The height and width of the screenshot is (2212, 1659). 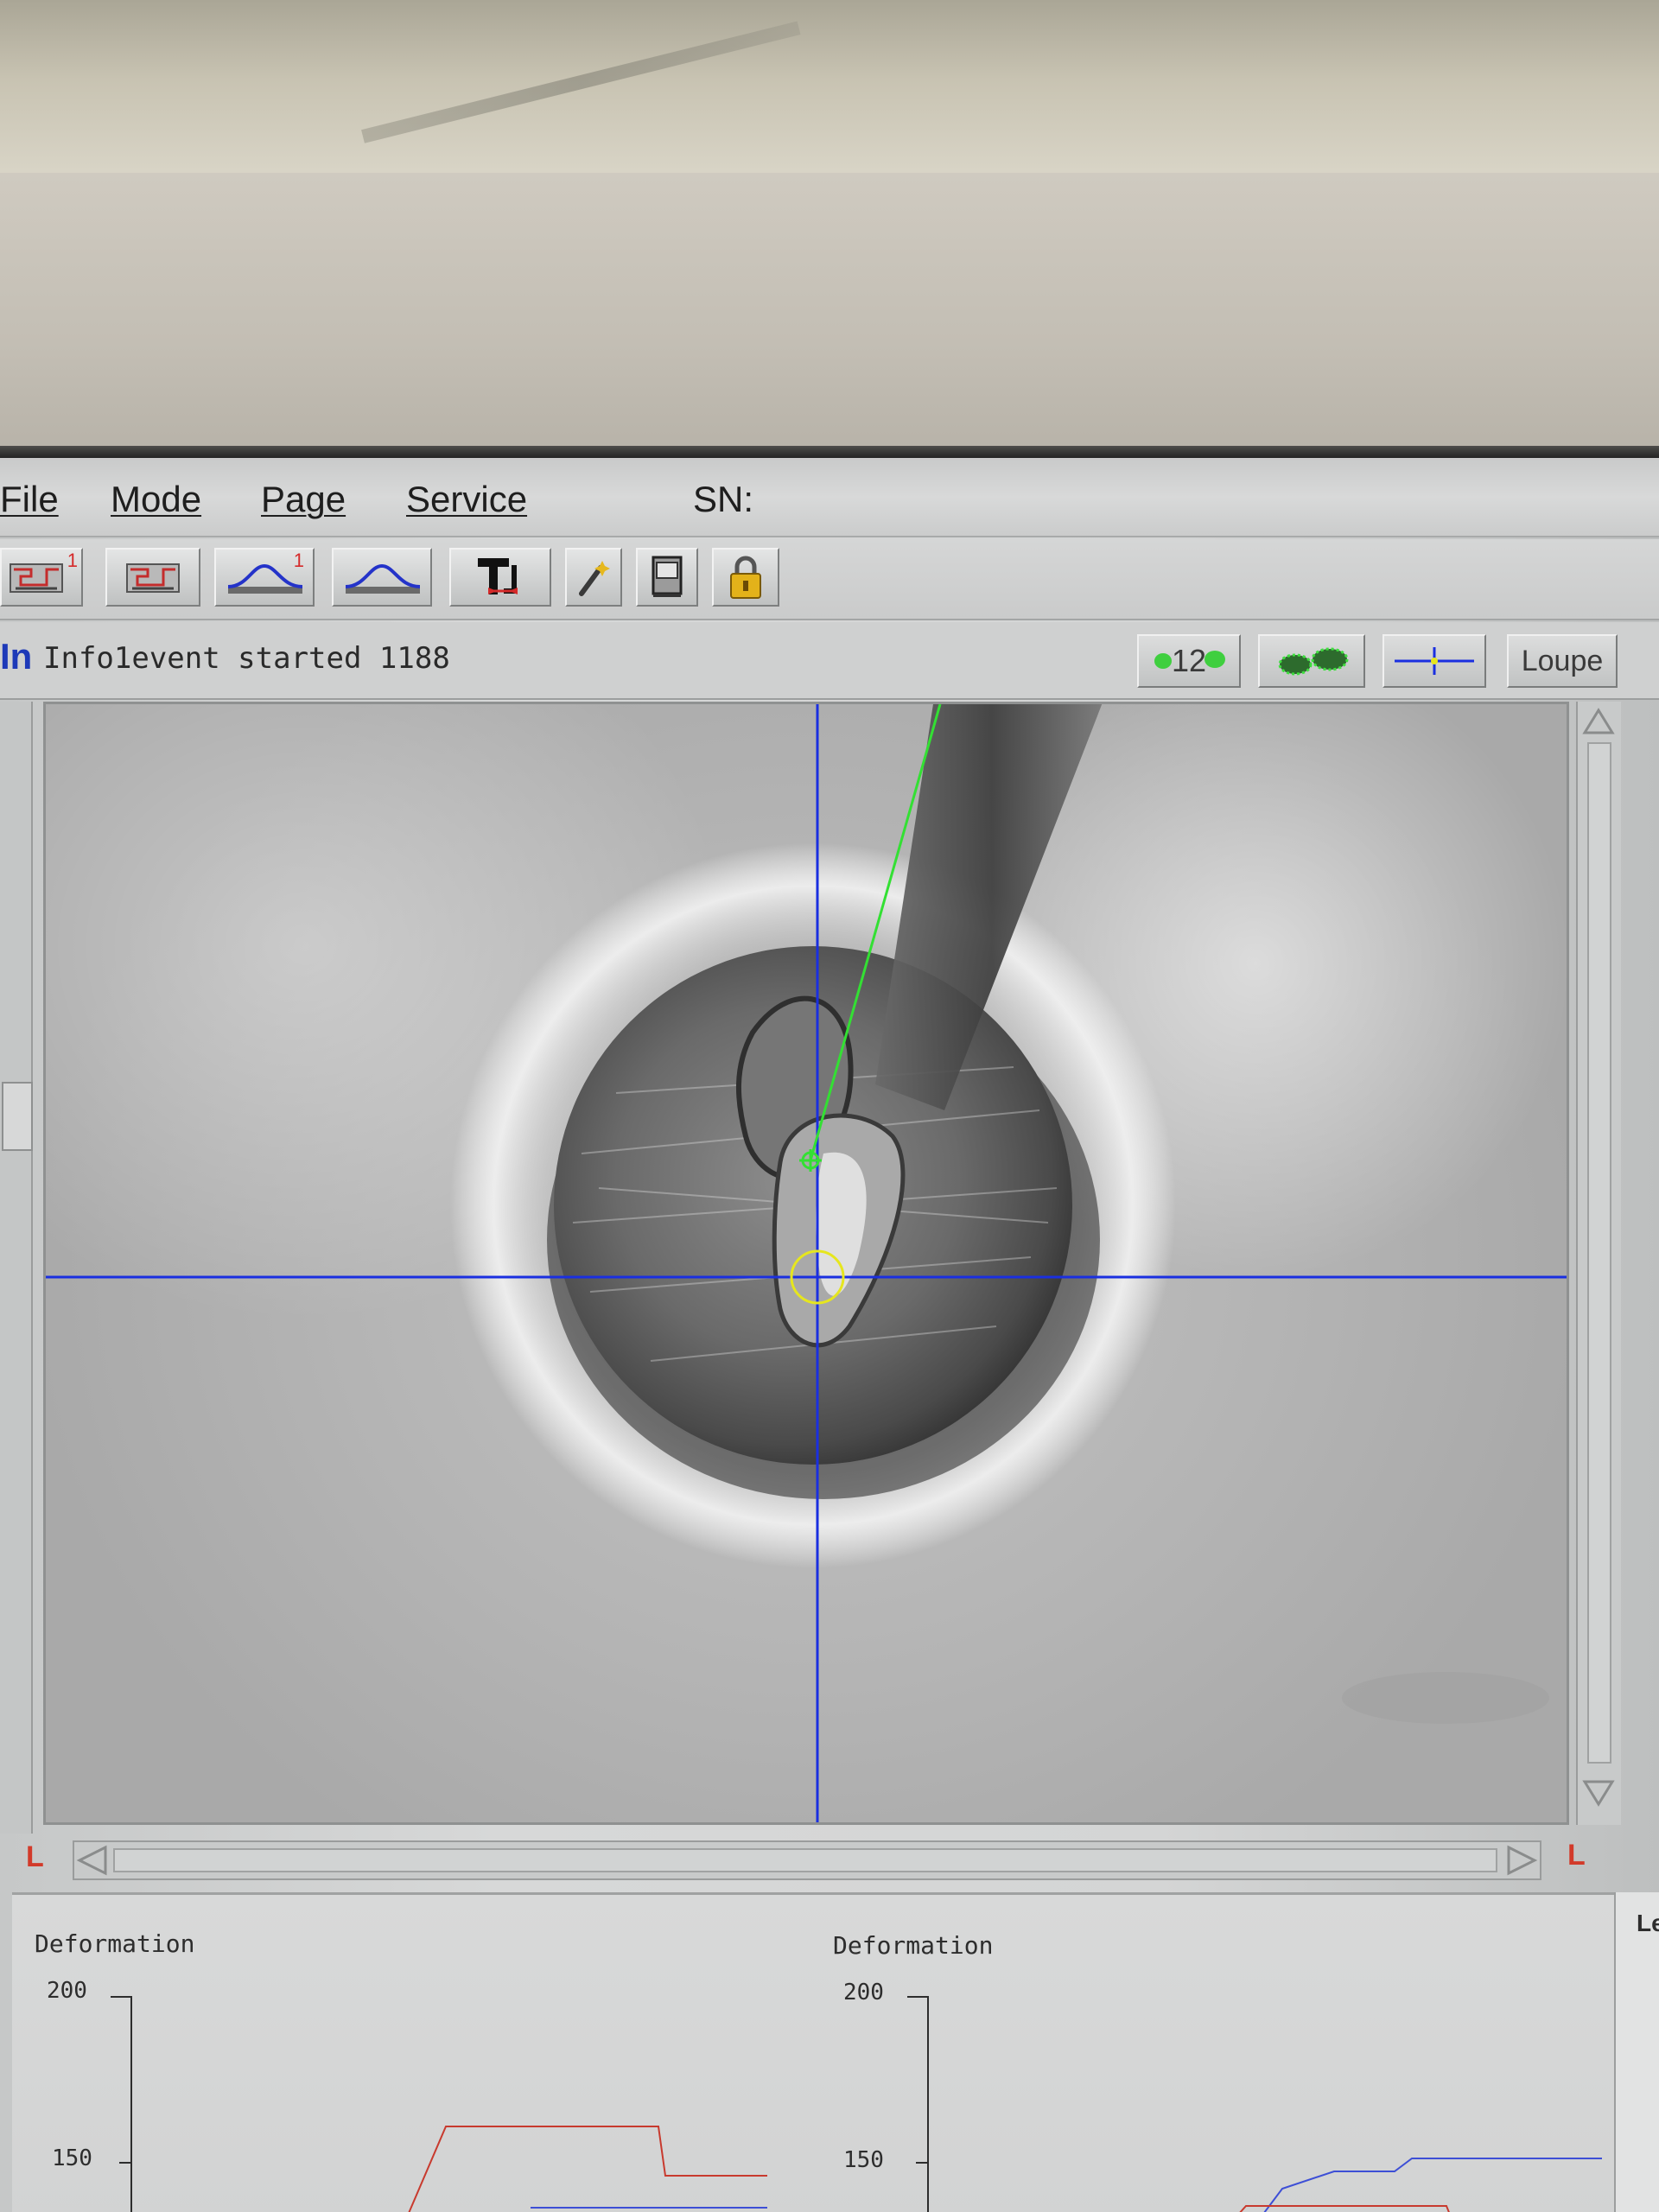 I want to click on loupe-button: Loupe, so click(x=1562, y=661).